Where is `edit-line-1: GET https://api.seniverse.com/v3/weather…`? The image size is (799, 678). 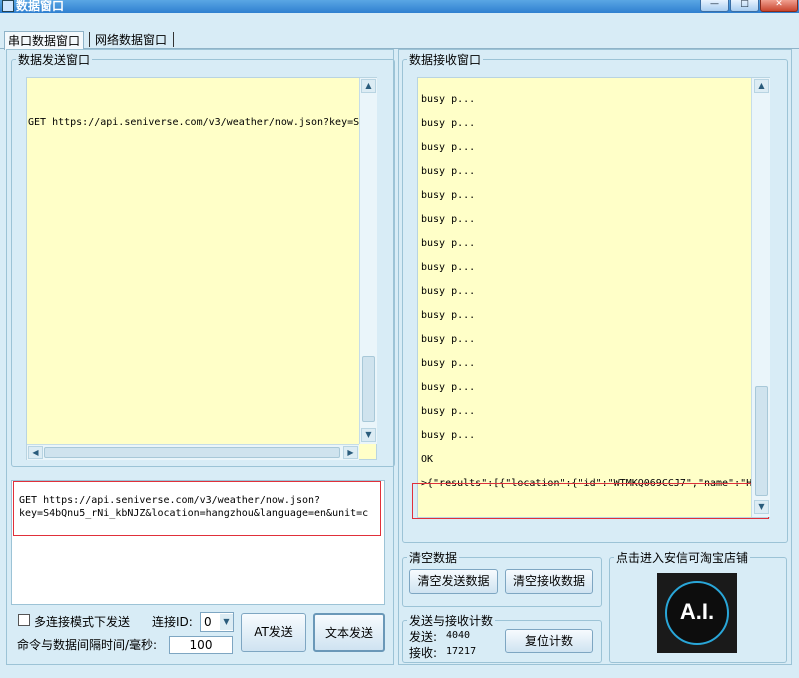
edit-line-1: GET https://api.seniverse.com/v3/weather… is located at coordinates (170, 500).